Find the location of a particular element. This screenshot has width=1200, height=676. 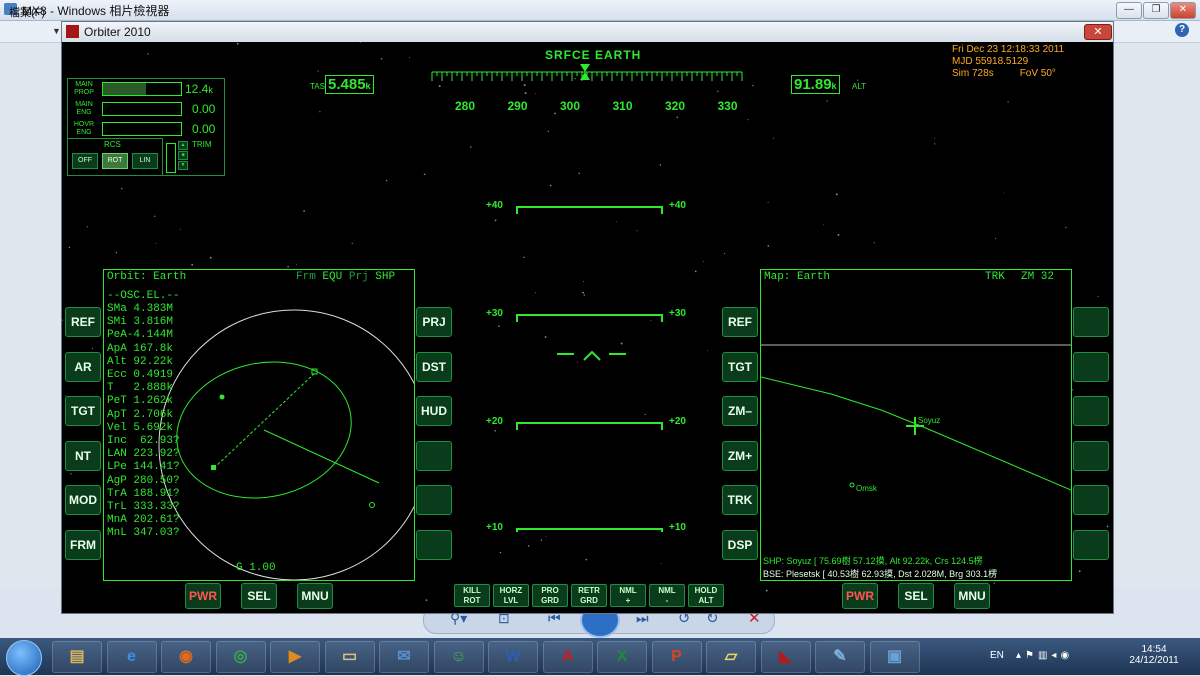

main-prop-label: MAIN PROP is located at coordinates (84, 88).